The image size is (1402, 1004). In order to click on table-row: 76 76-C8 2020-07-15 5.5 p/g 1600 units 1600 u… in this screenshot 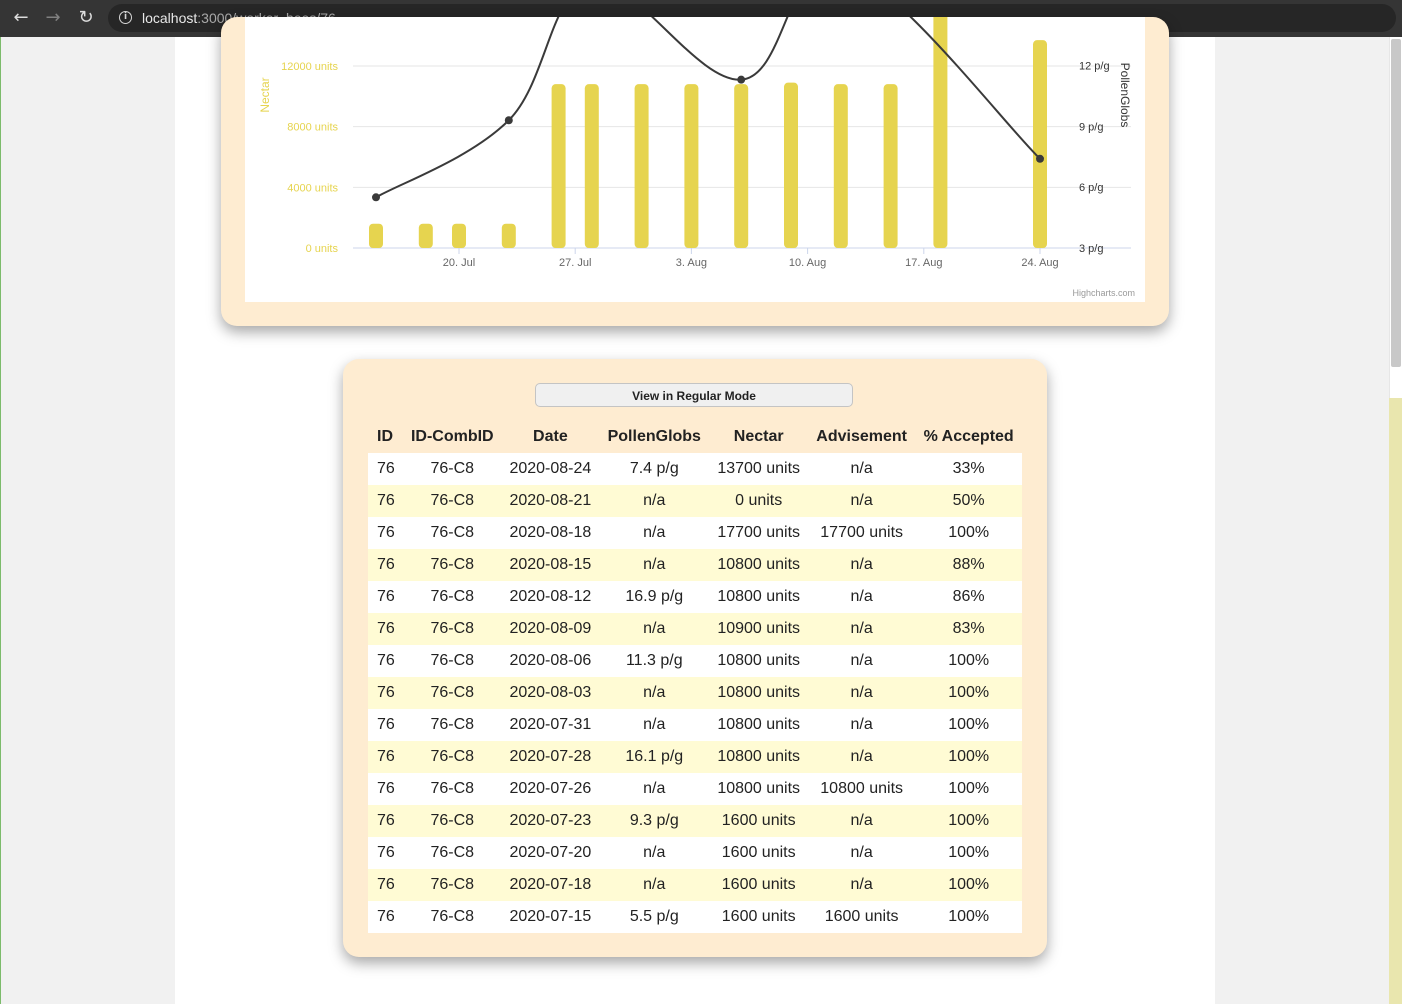, I will do `click(695, 917)`.